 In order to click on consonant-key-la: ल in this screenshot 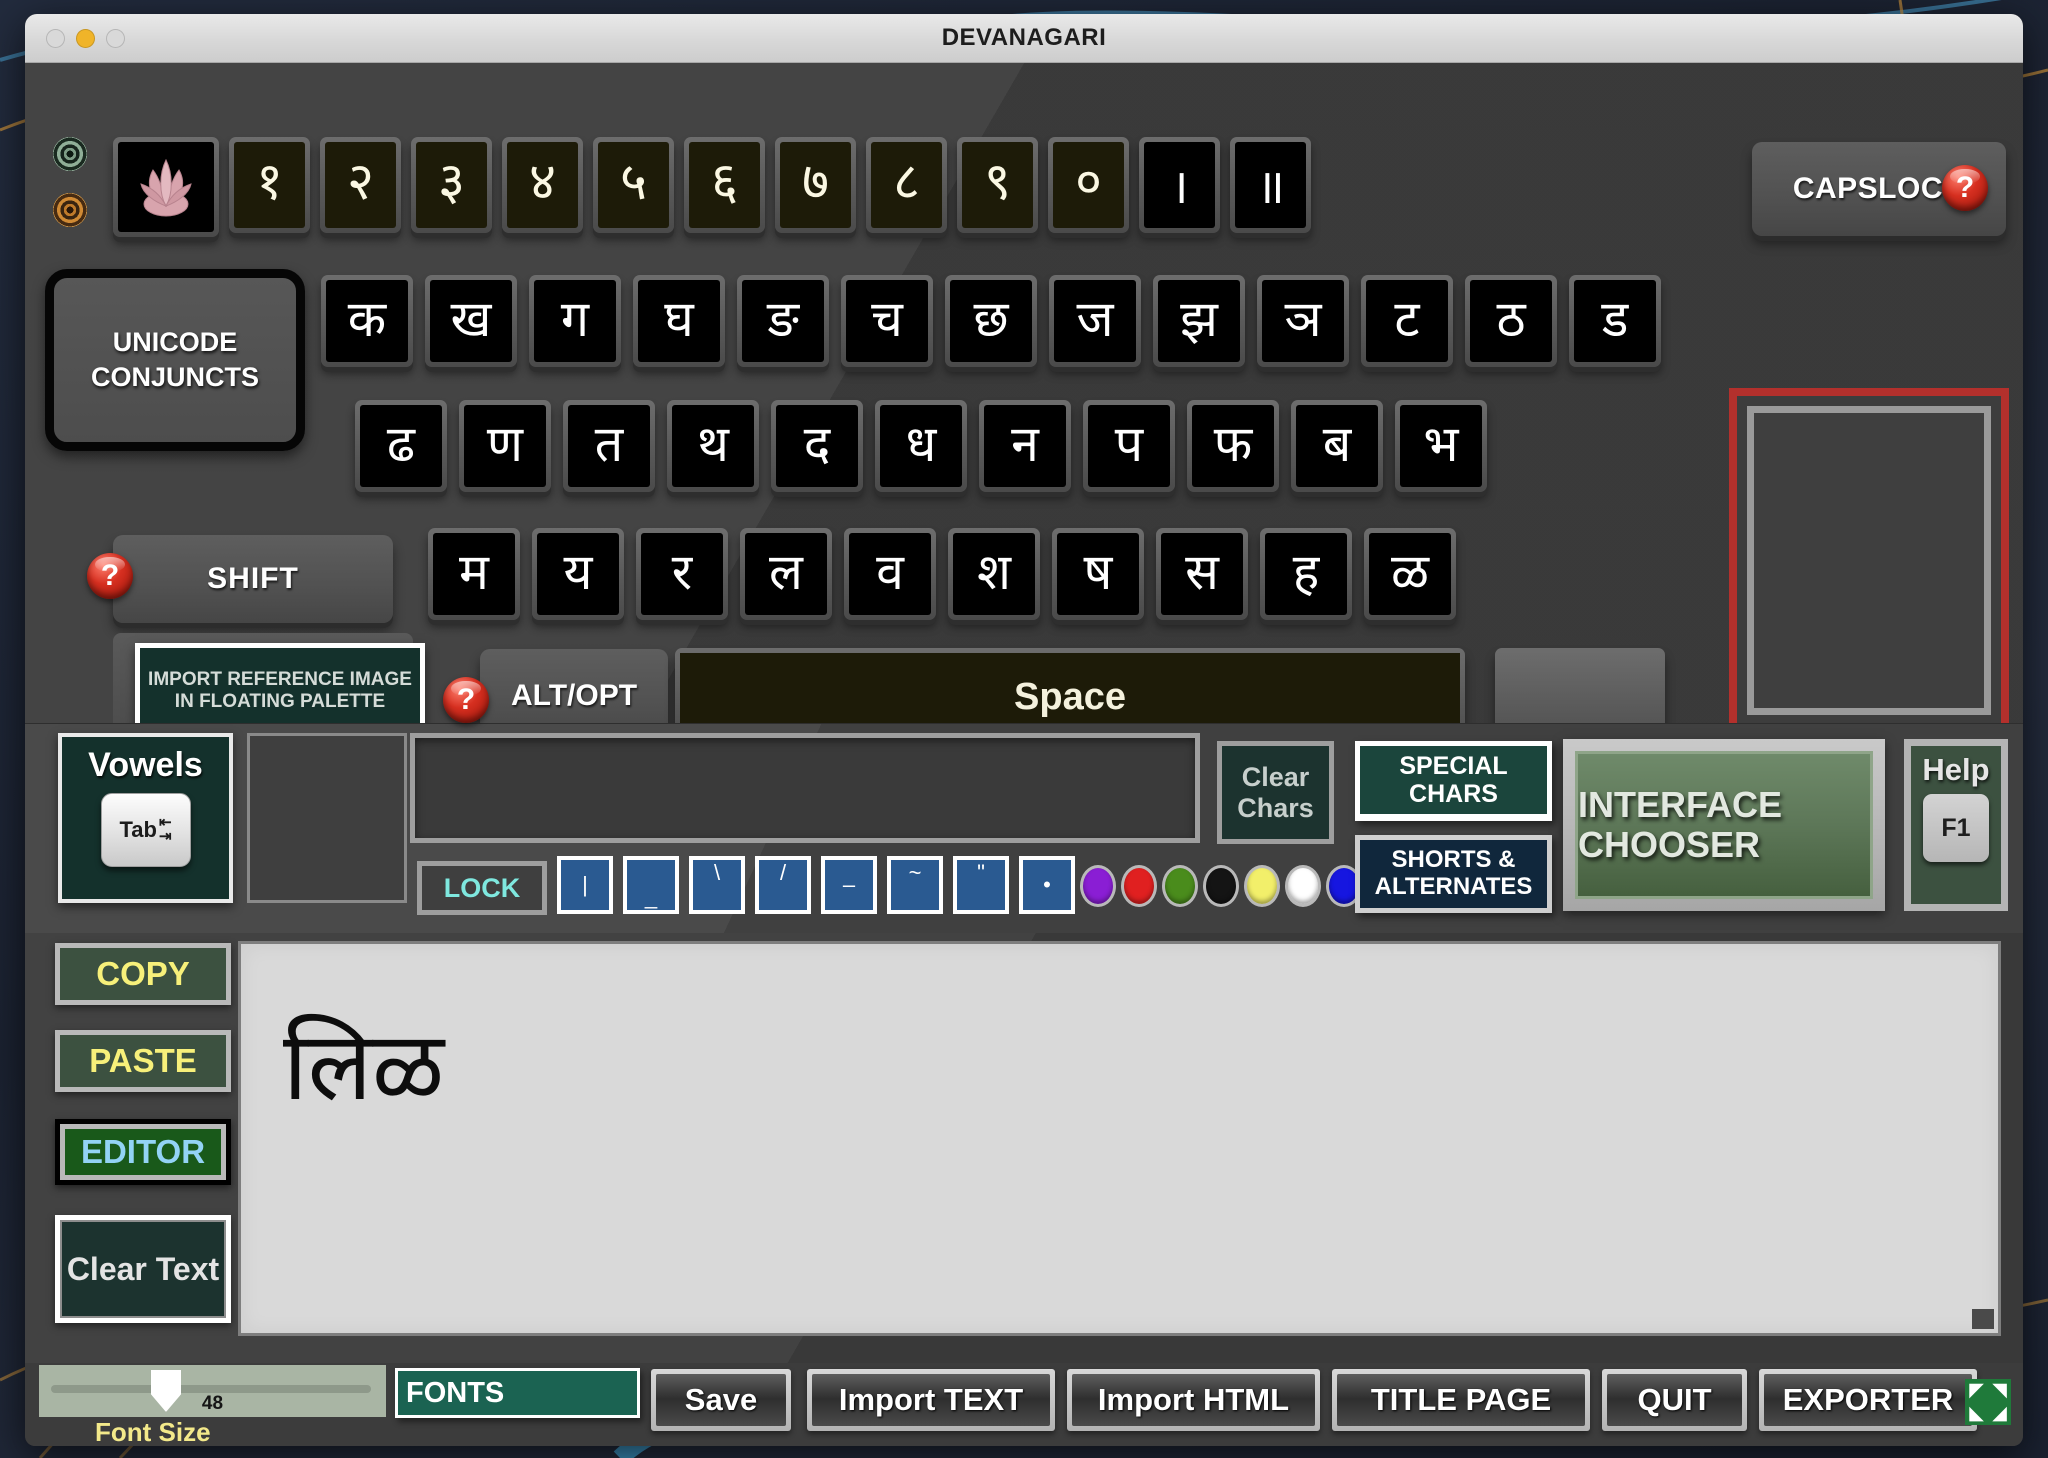, I will do `click(786, 574)`.